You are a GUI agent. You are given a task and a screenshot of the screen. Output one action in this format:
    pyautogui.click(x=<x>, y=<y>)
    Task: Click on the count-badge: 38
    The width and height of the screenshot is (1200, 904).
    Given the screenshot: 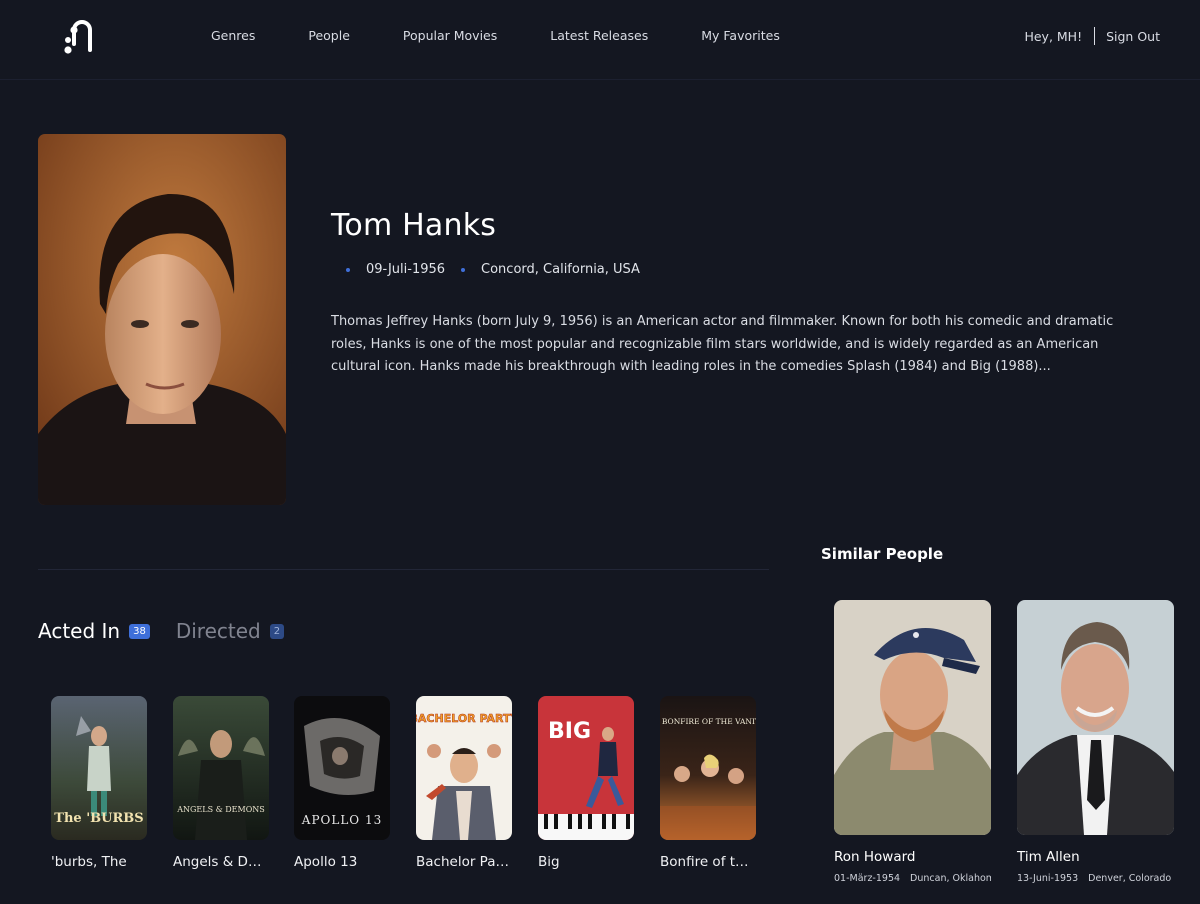 What is the action you would take?
    pyautogui.click(x=139, y=631)
    